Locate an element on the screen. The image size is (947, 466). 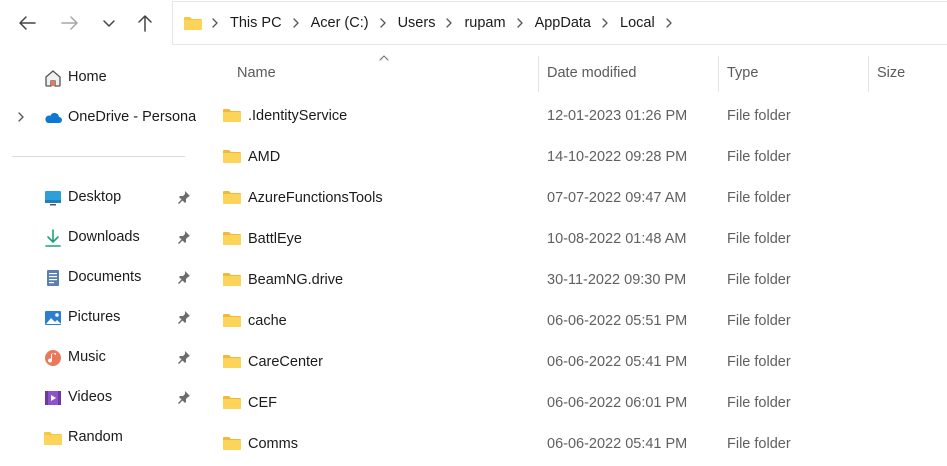
breadcrumb-segment: Acer (C:) is located at coordinates (325, 23).